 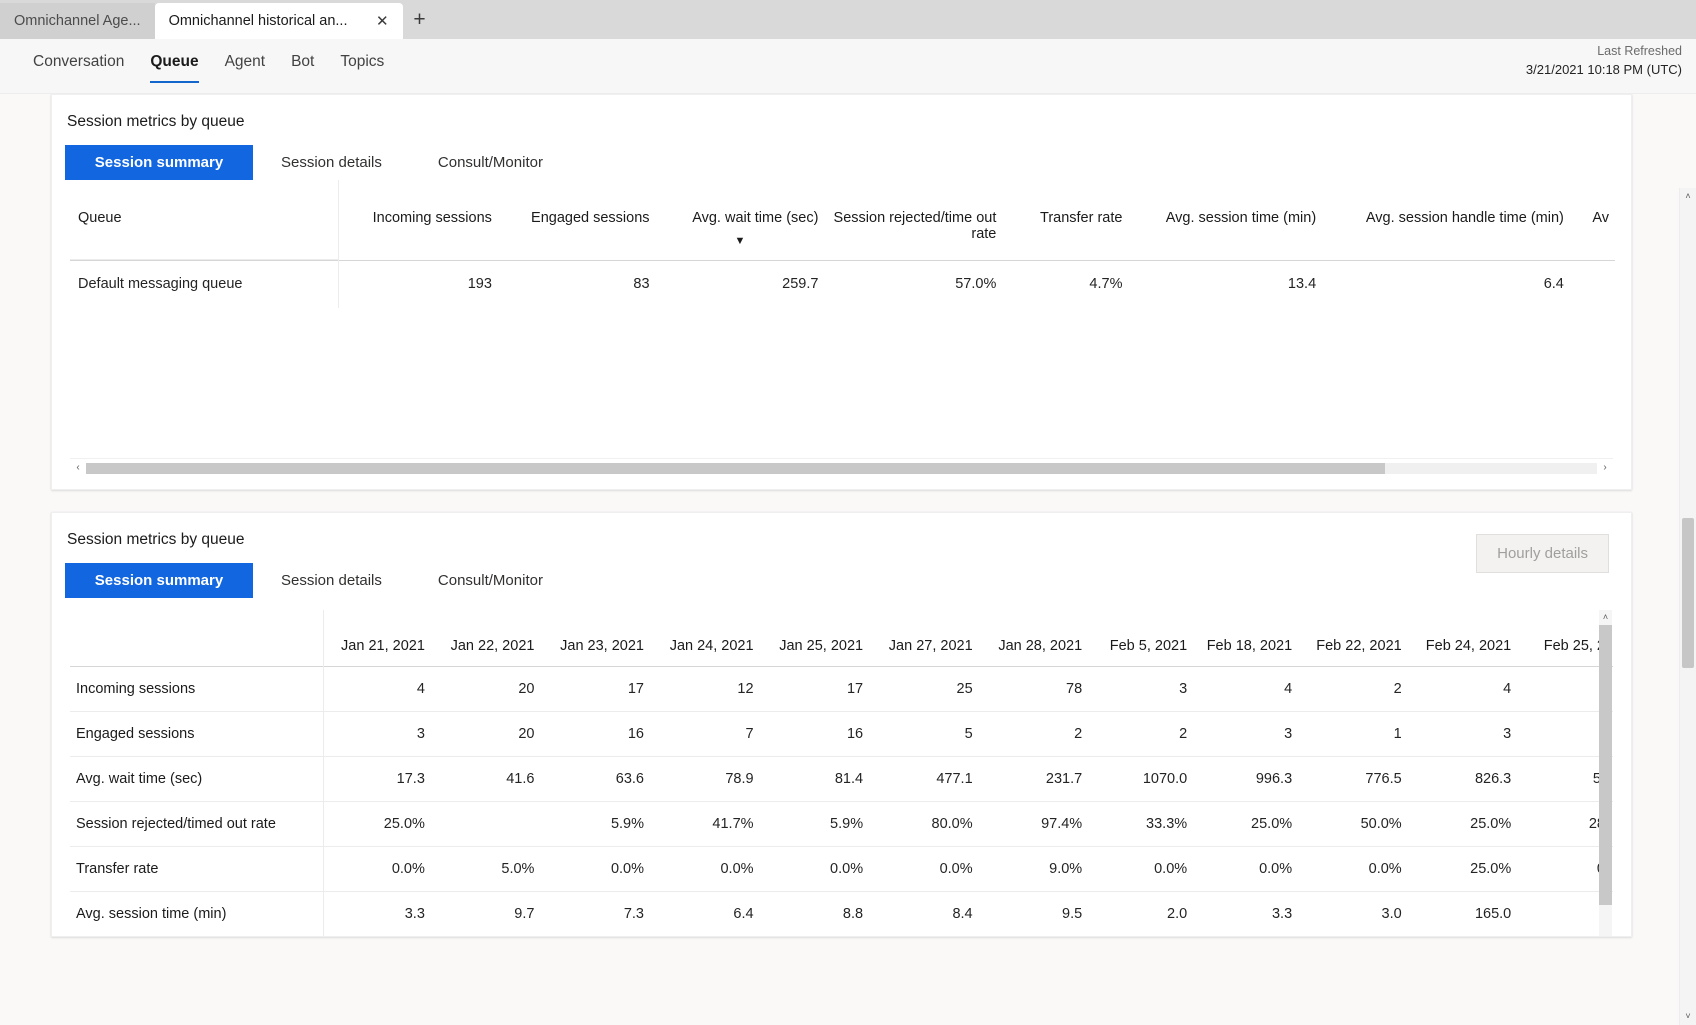 I want to click on cell: 78, so click(x=1074, y=688).